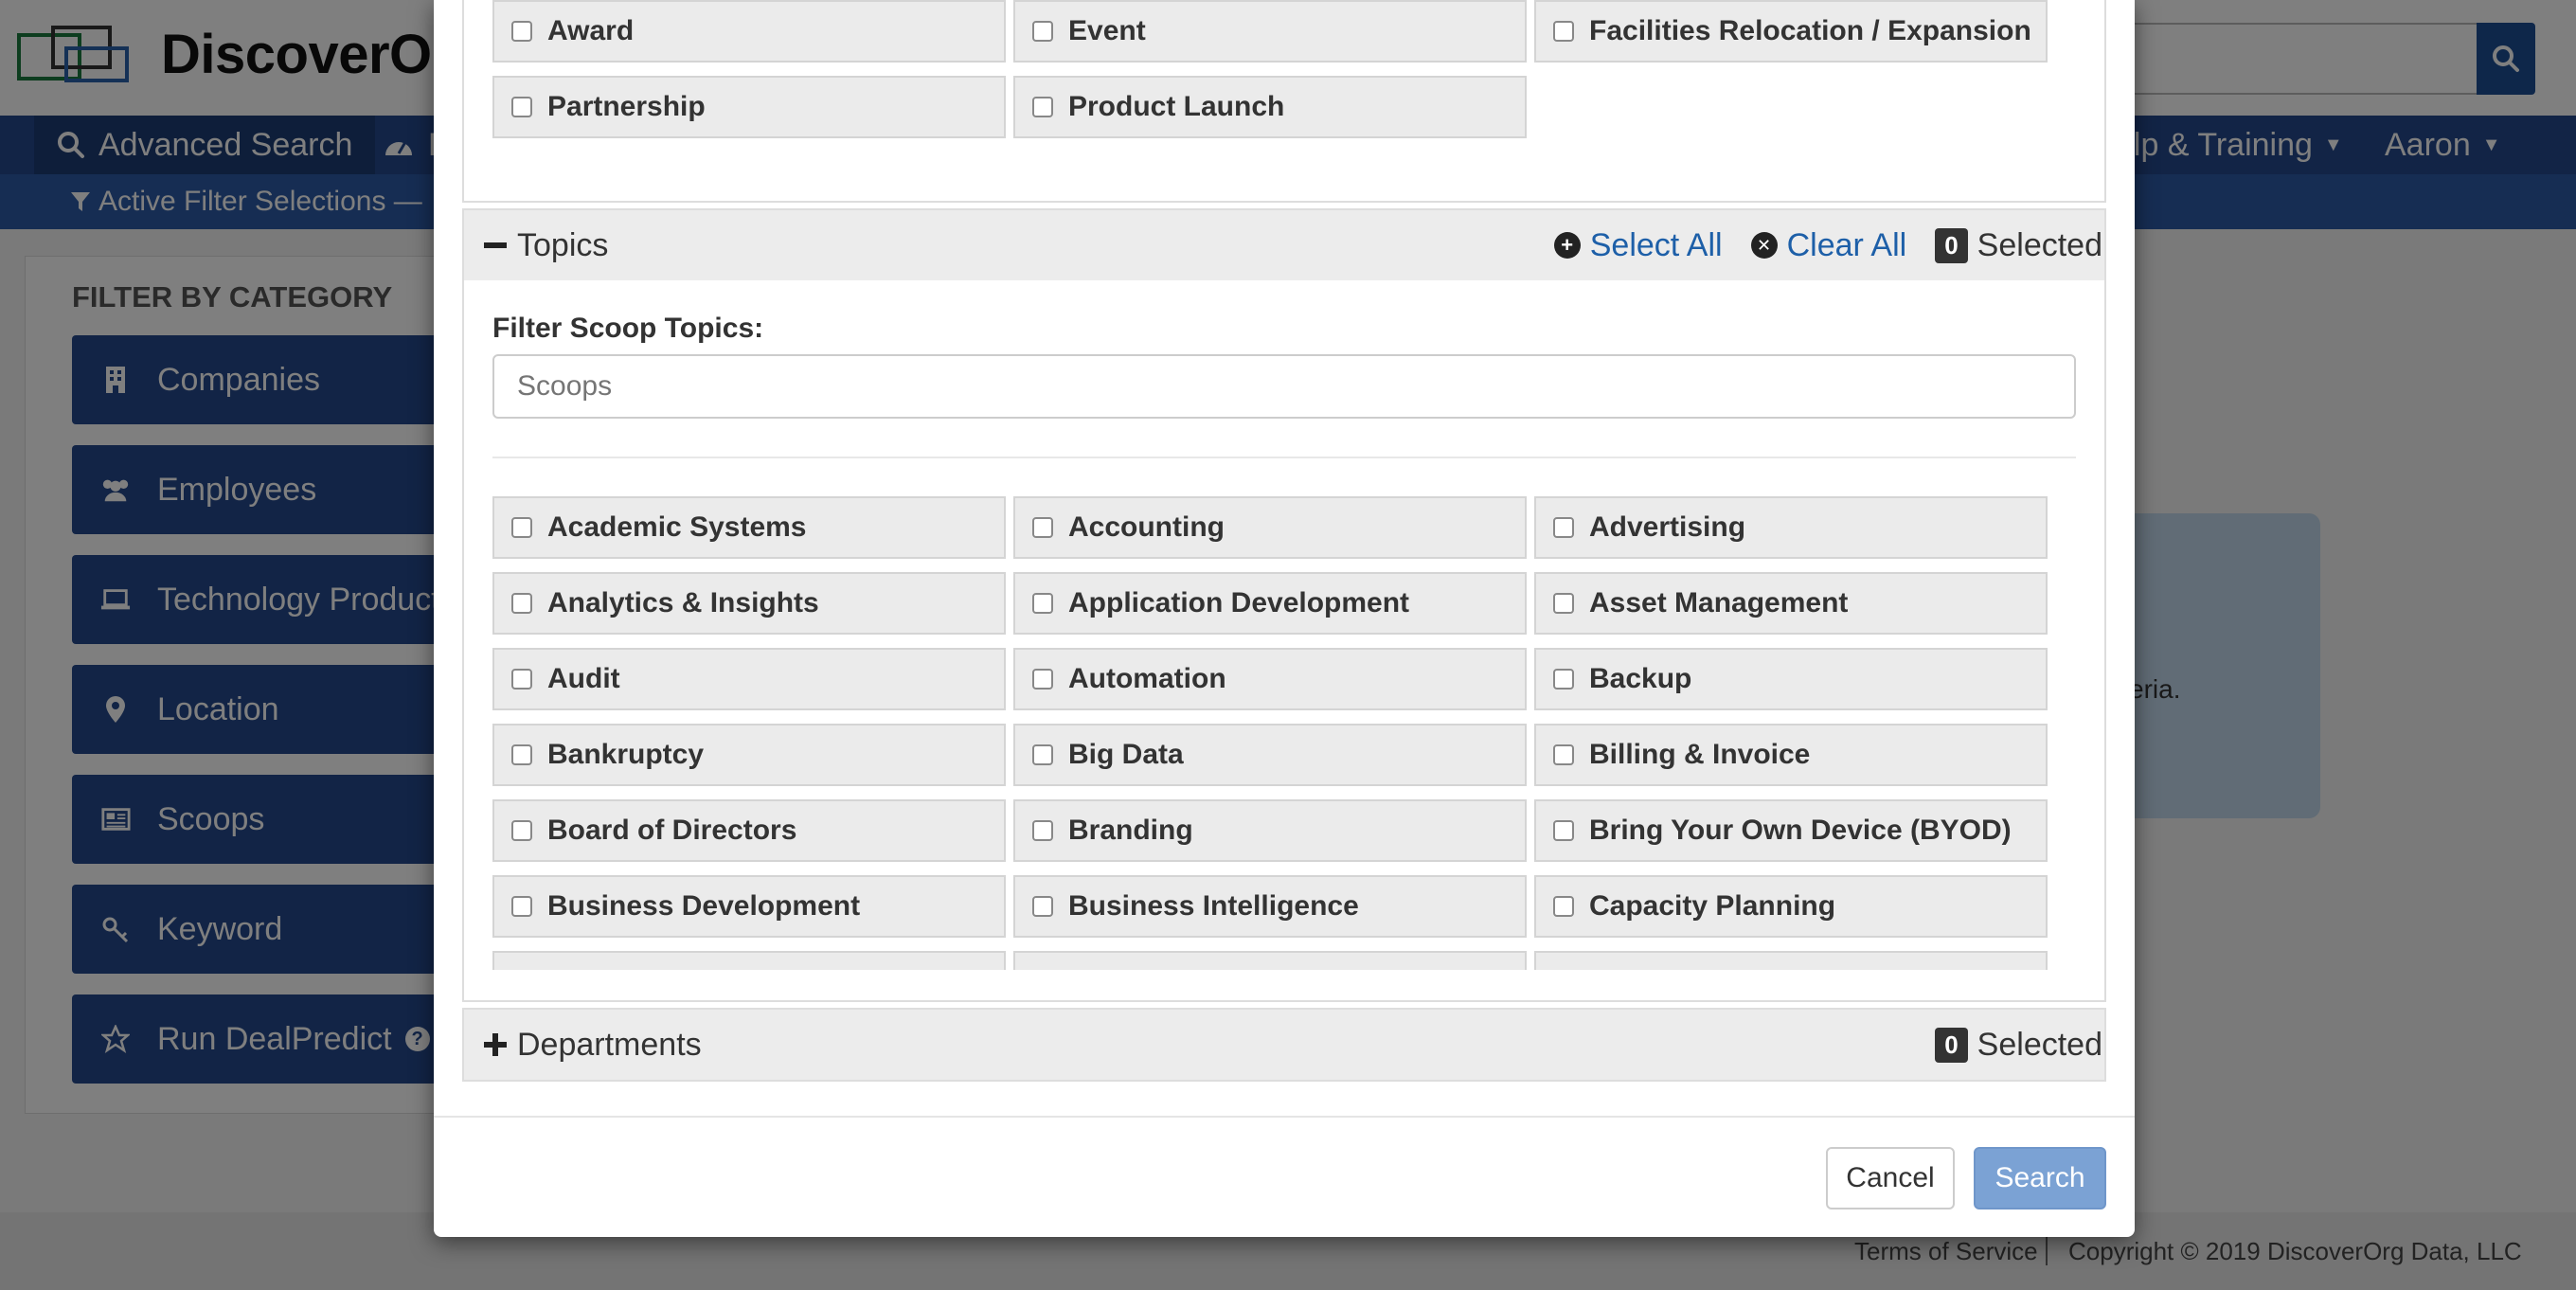 The width and height of the screenshot is (2576, 1290). Describe the element at coordinates (1791, 603) in the screenshot. I see `topic-asset-management: Asset Management` at that location.